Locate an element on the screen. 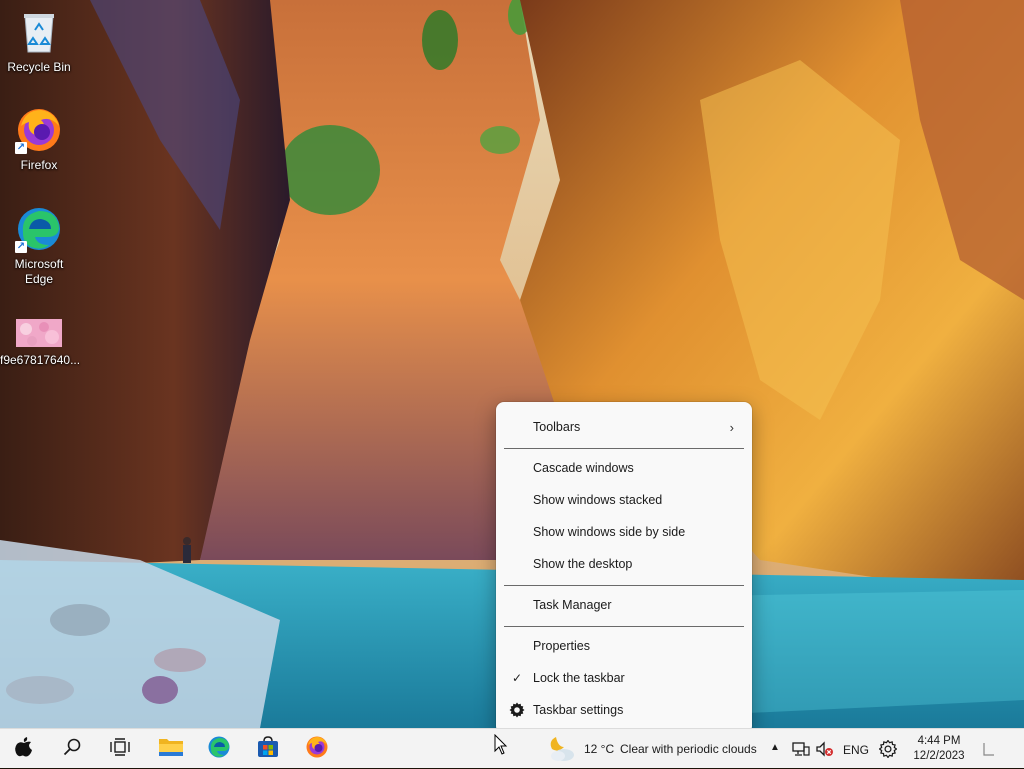  folder-icon is located at coordinates (171, 749).